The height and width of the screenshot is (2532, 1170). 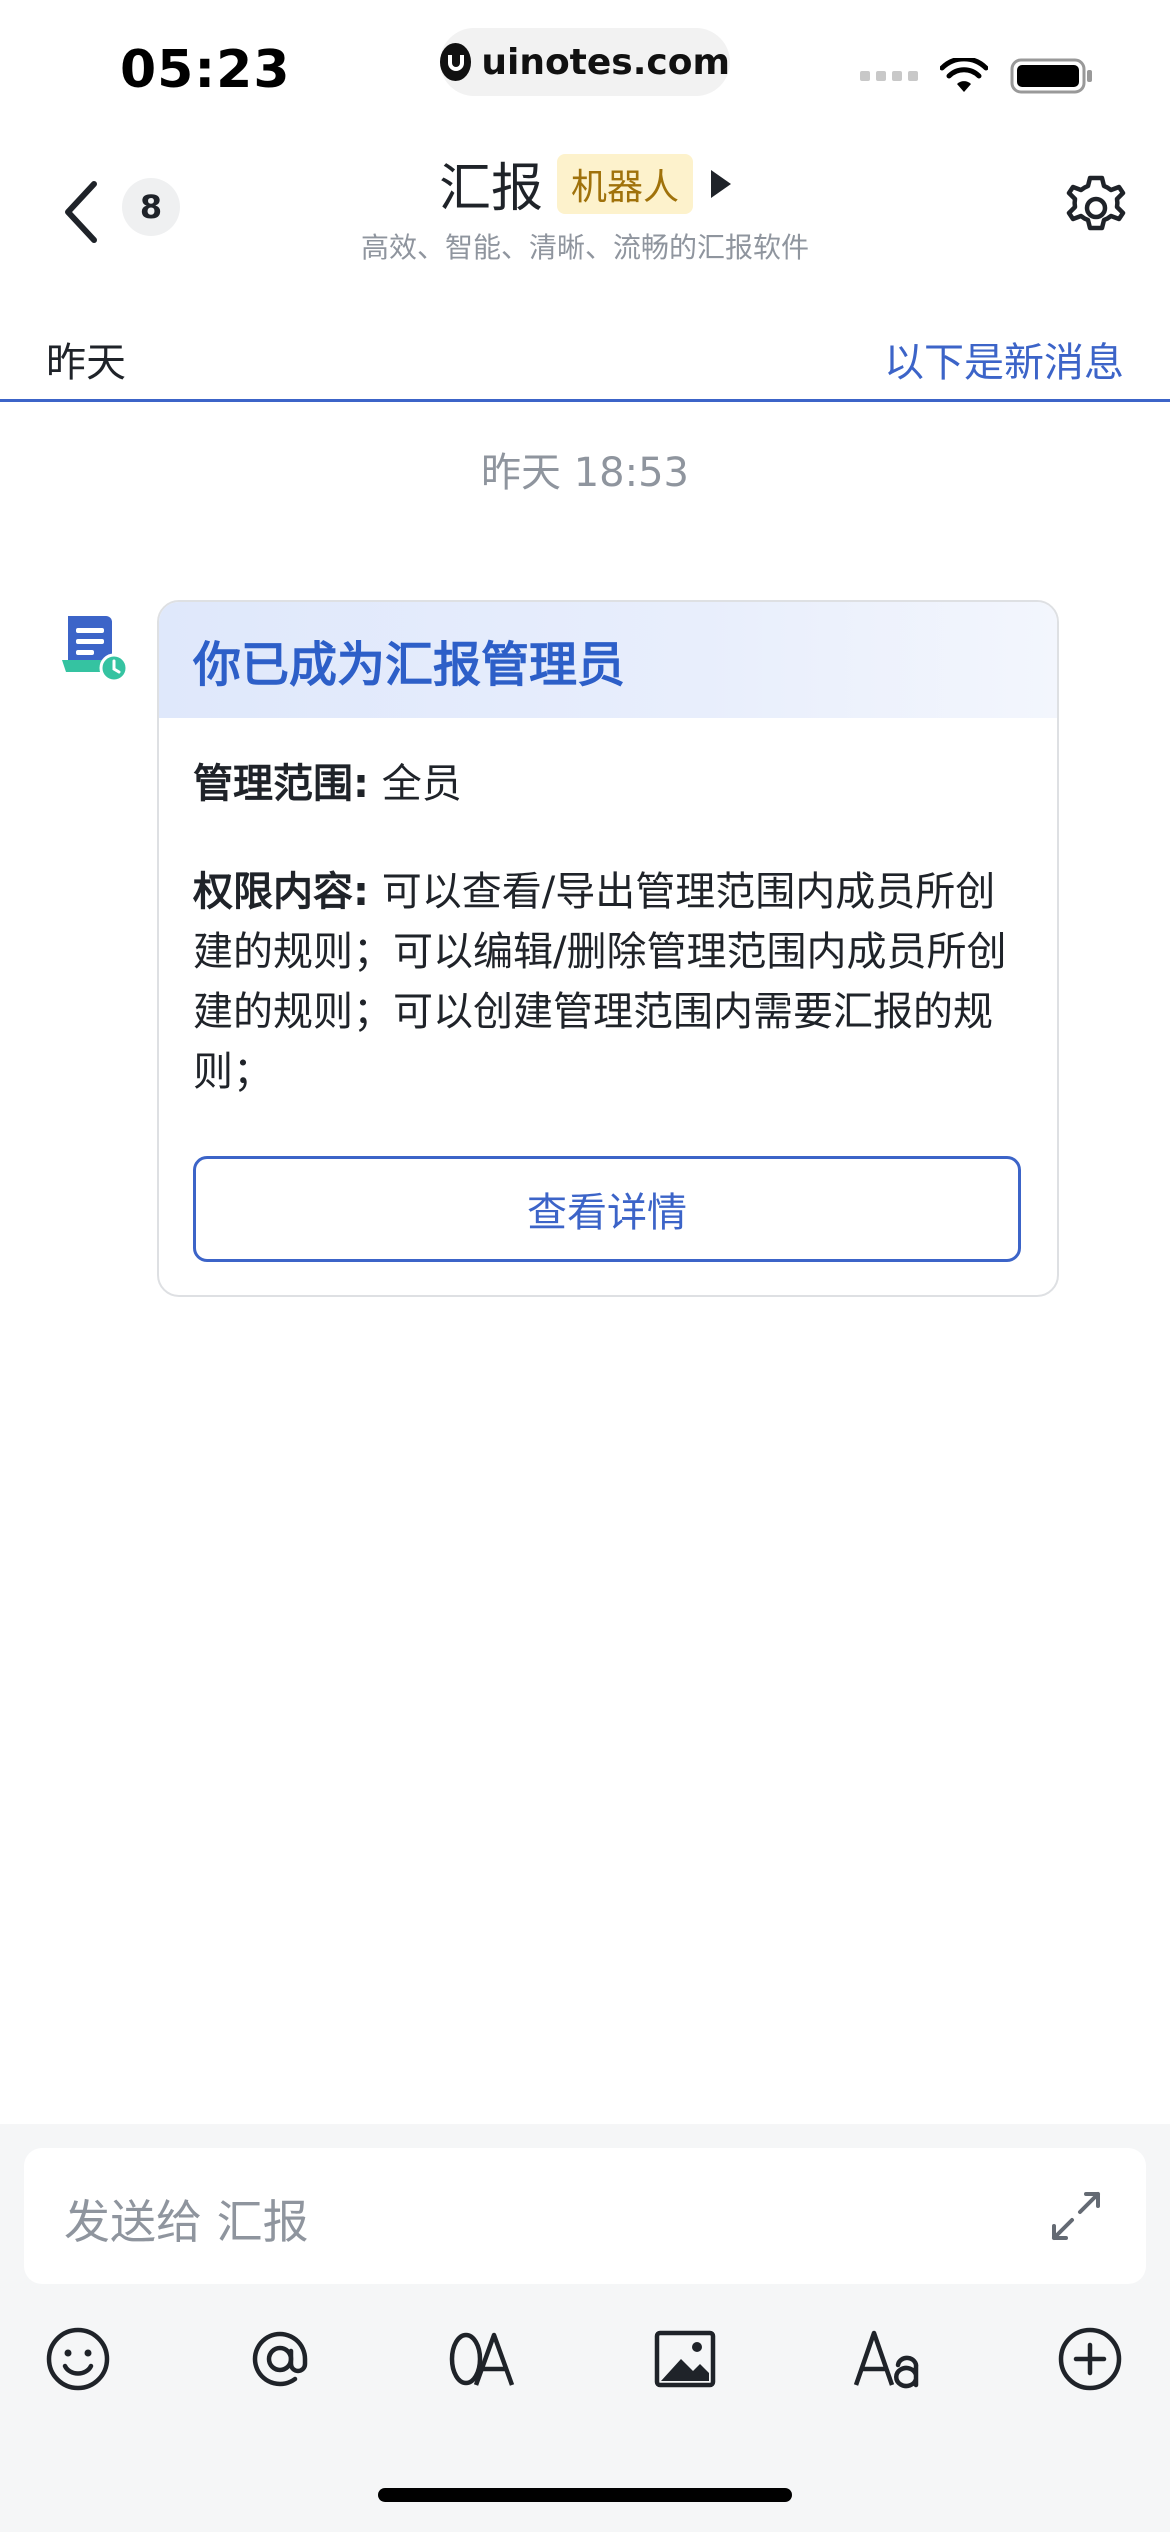 I want to click on scope-value: 全员, so click(x=421, y=784).